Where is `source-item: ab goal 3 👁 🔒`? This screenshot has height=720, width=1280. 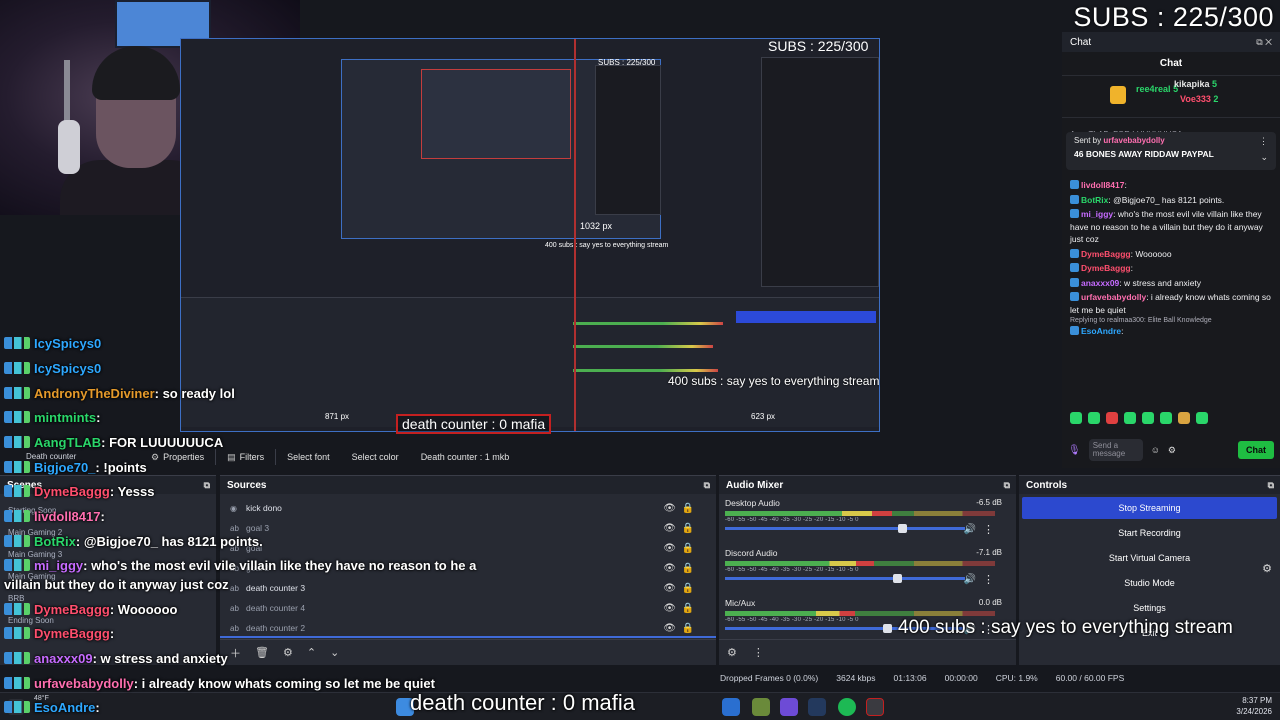
source-item: ab goal 3 👁 🔒 is located at coordinates (468, 528).